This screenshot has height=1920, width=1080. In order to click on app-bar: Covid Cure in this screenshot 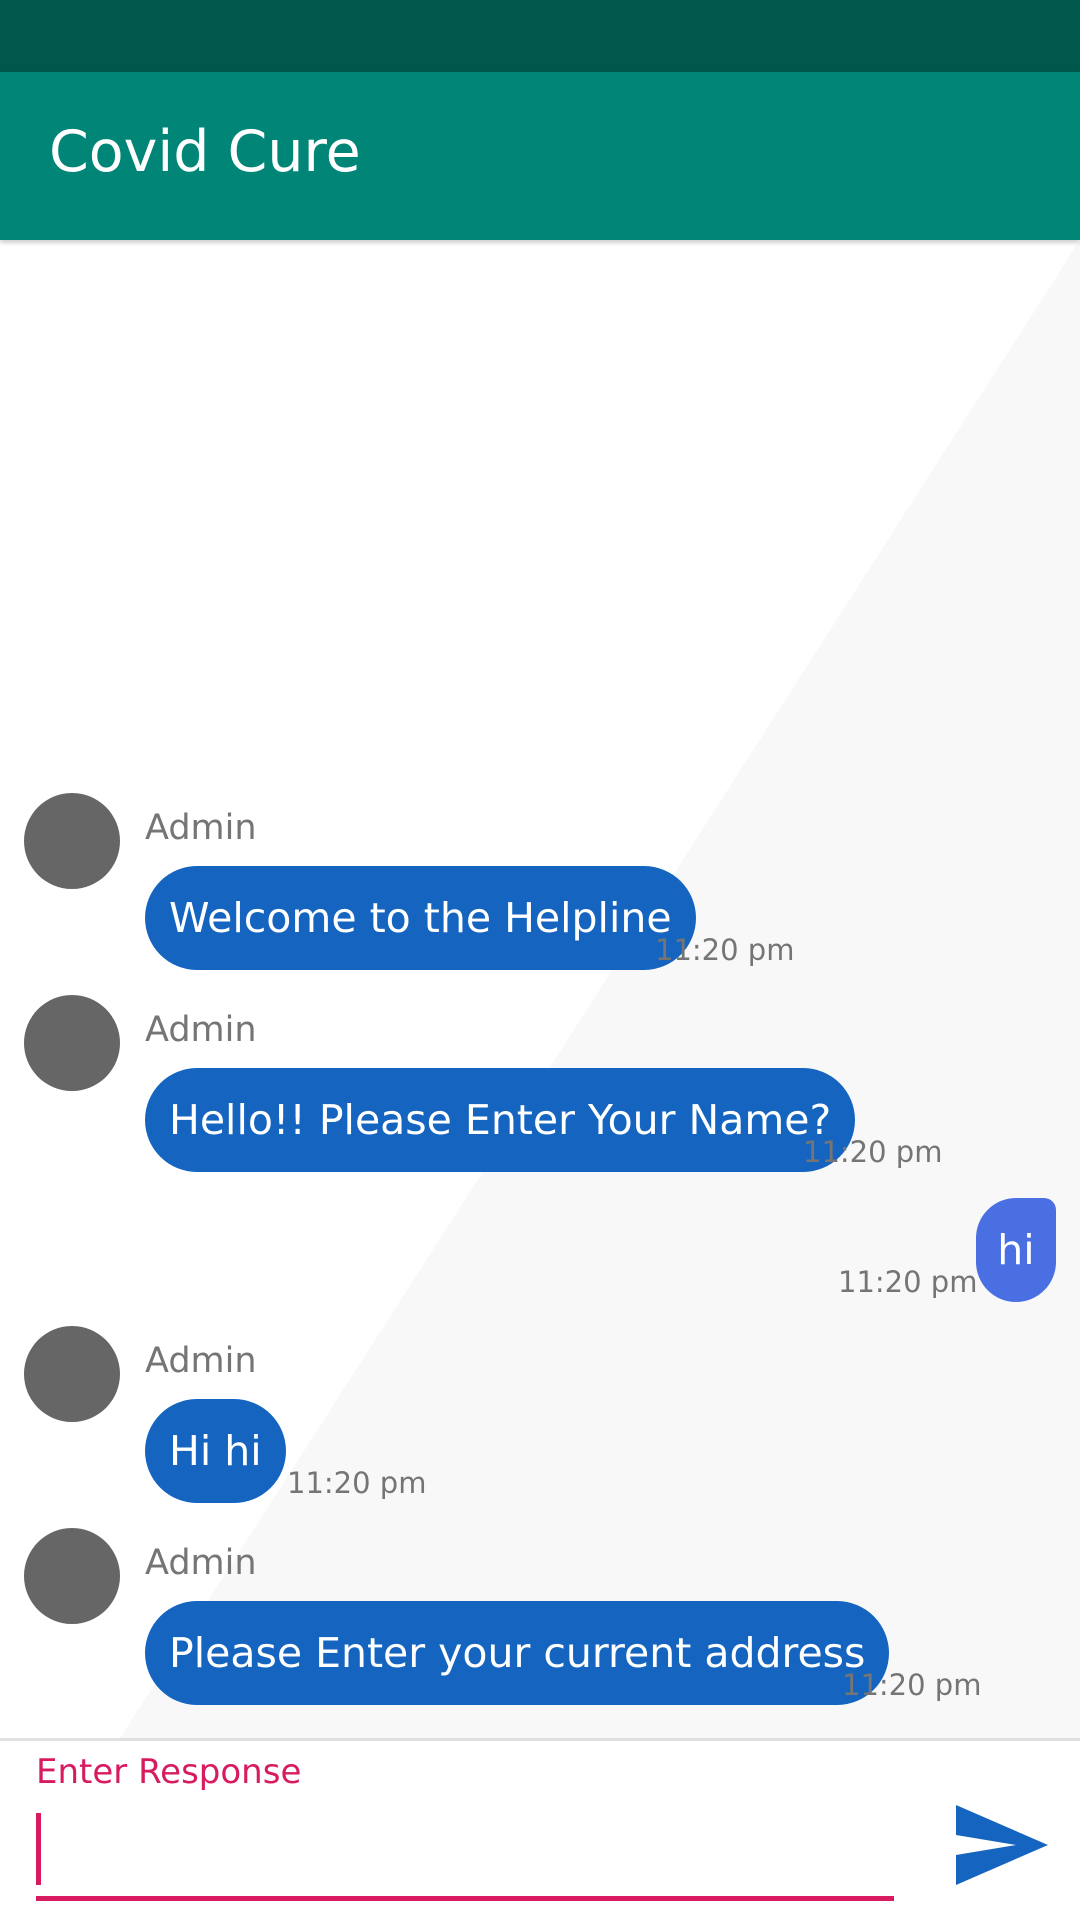, I will do `click(540, 156)`.